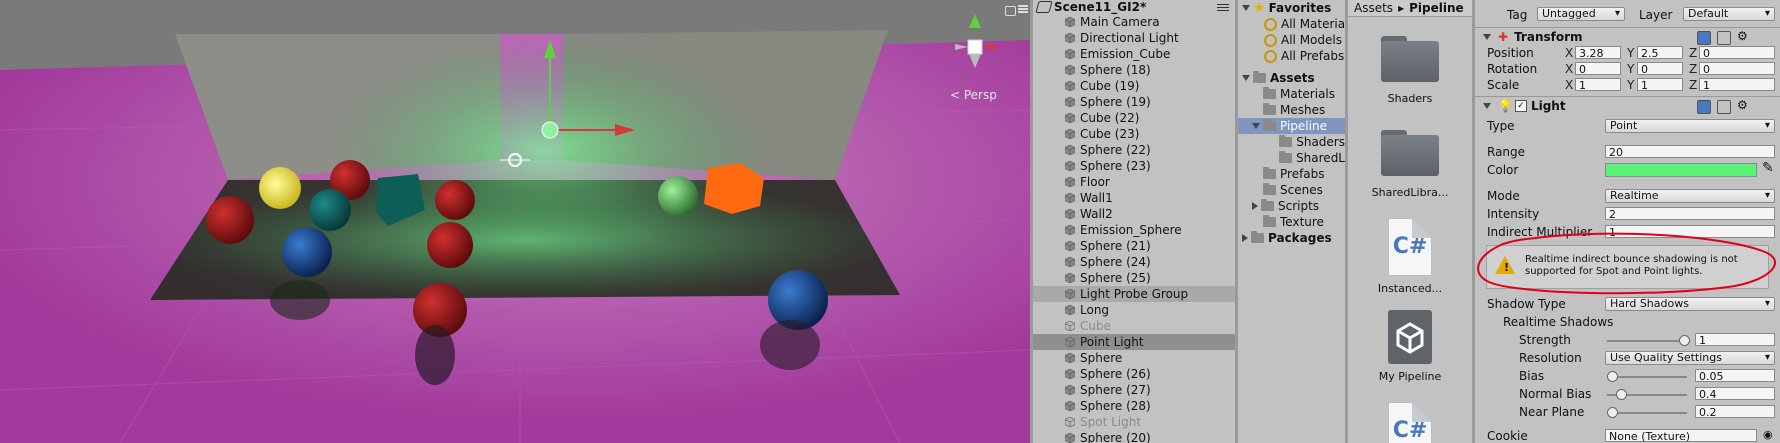 This screenshot has height=443, width=1780. Describe the element at coordinates (1291, 110) in the screenshot. I see `folder-item: Meshes` at that location.